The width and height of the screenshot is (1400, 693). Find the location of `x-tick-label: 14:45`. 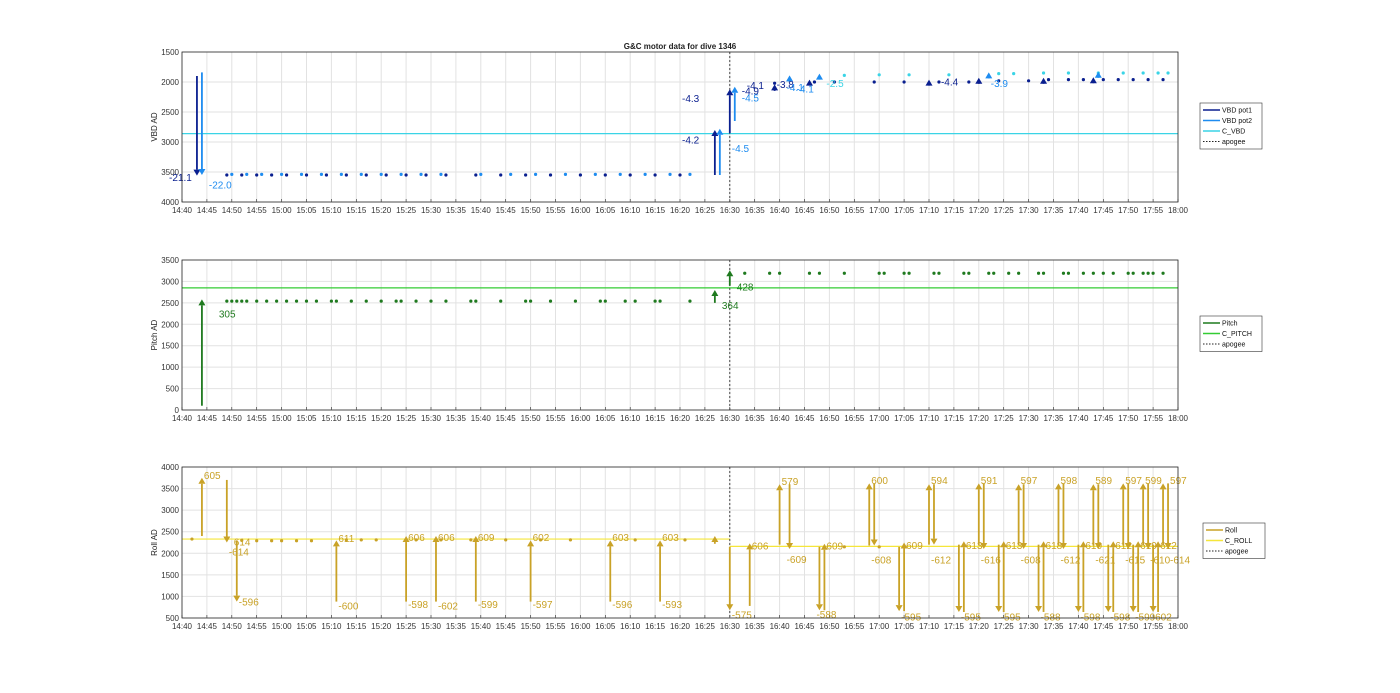

x-tick-label: 14:45 is located at coordinates (207, 418).